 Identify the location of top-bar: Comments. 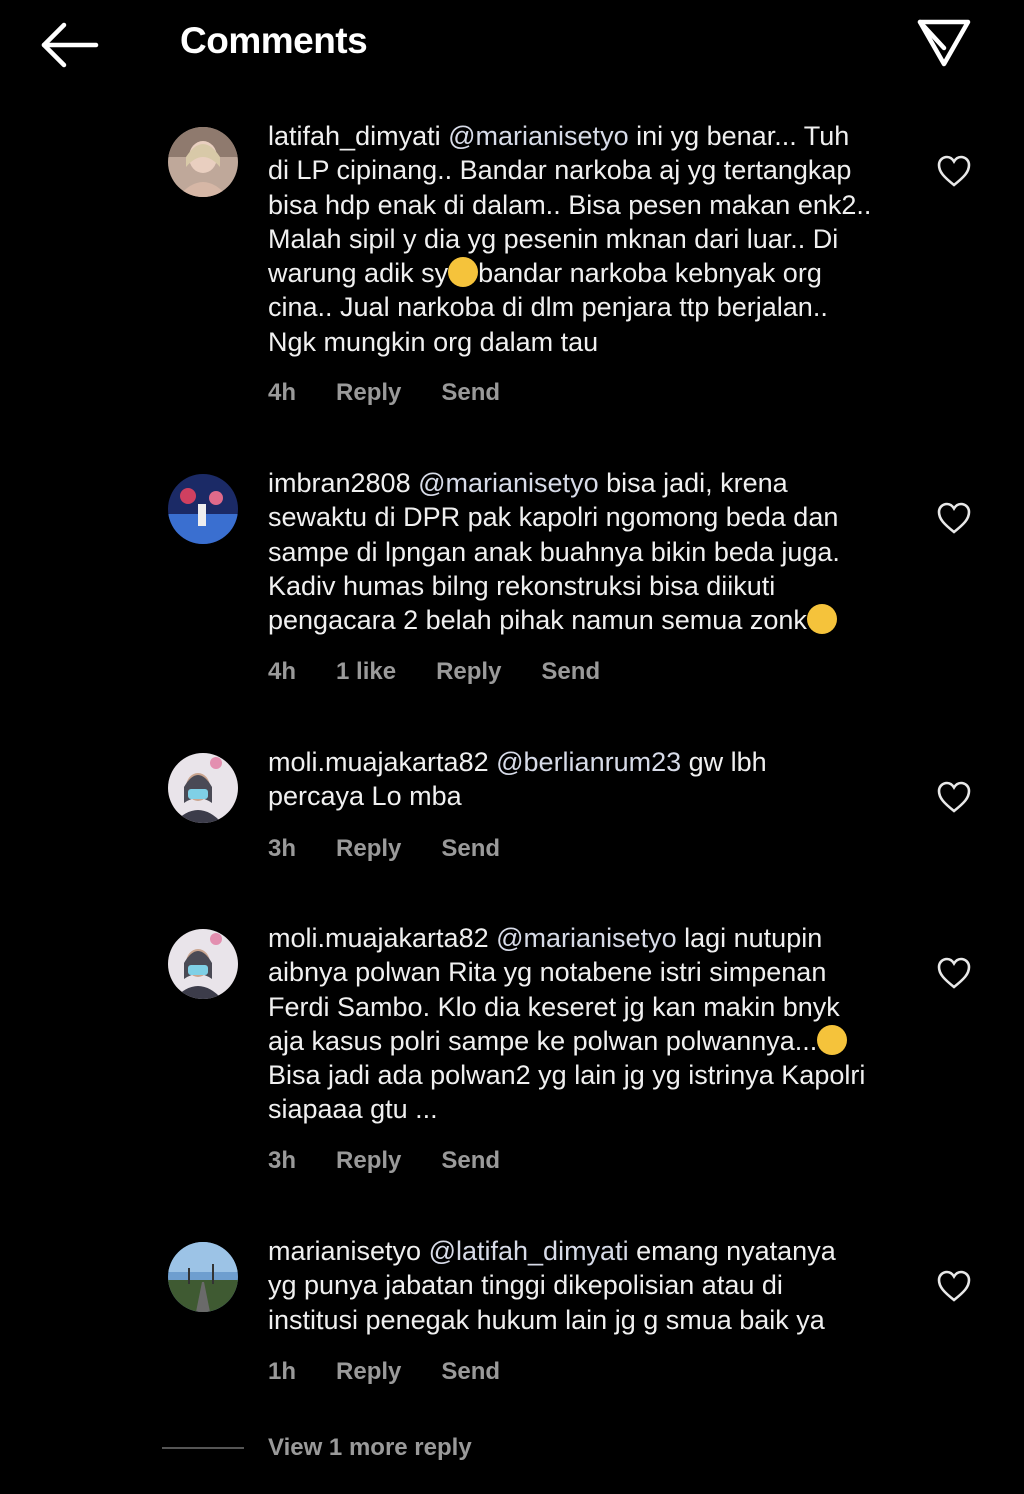
(512, 45).